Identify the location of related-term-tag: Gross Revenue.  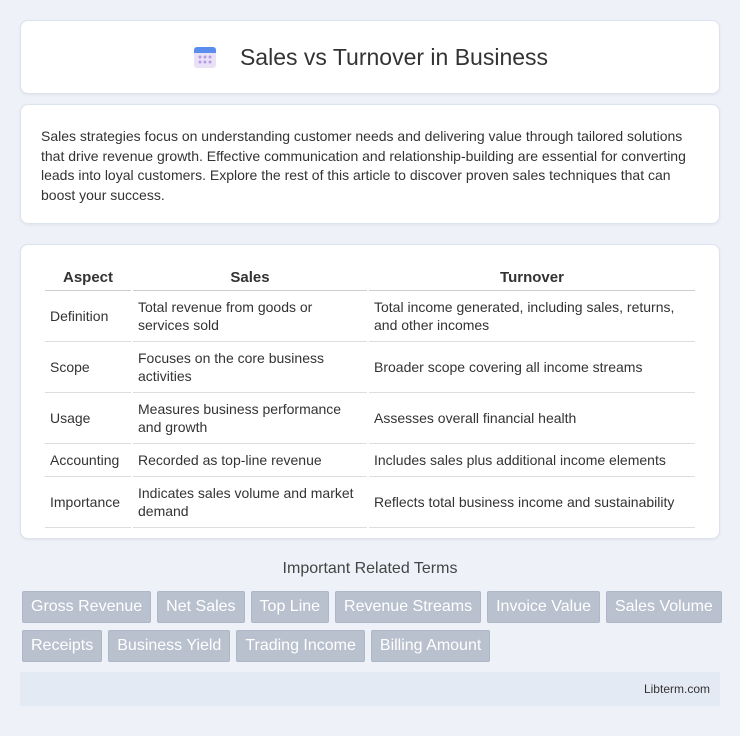
(87, 607).